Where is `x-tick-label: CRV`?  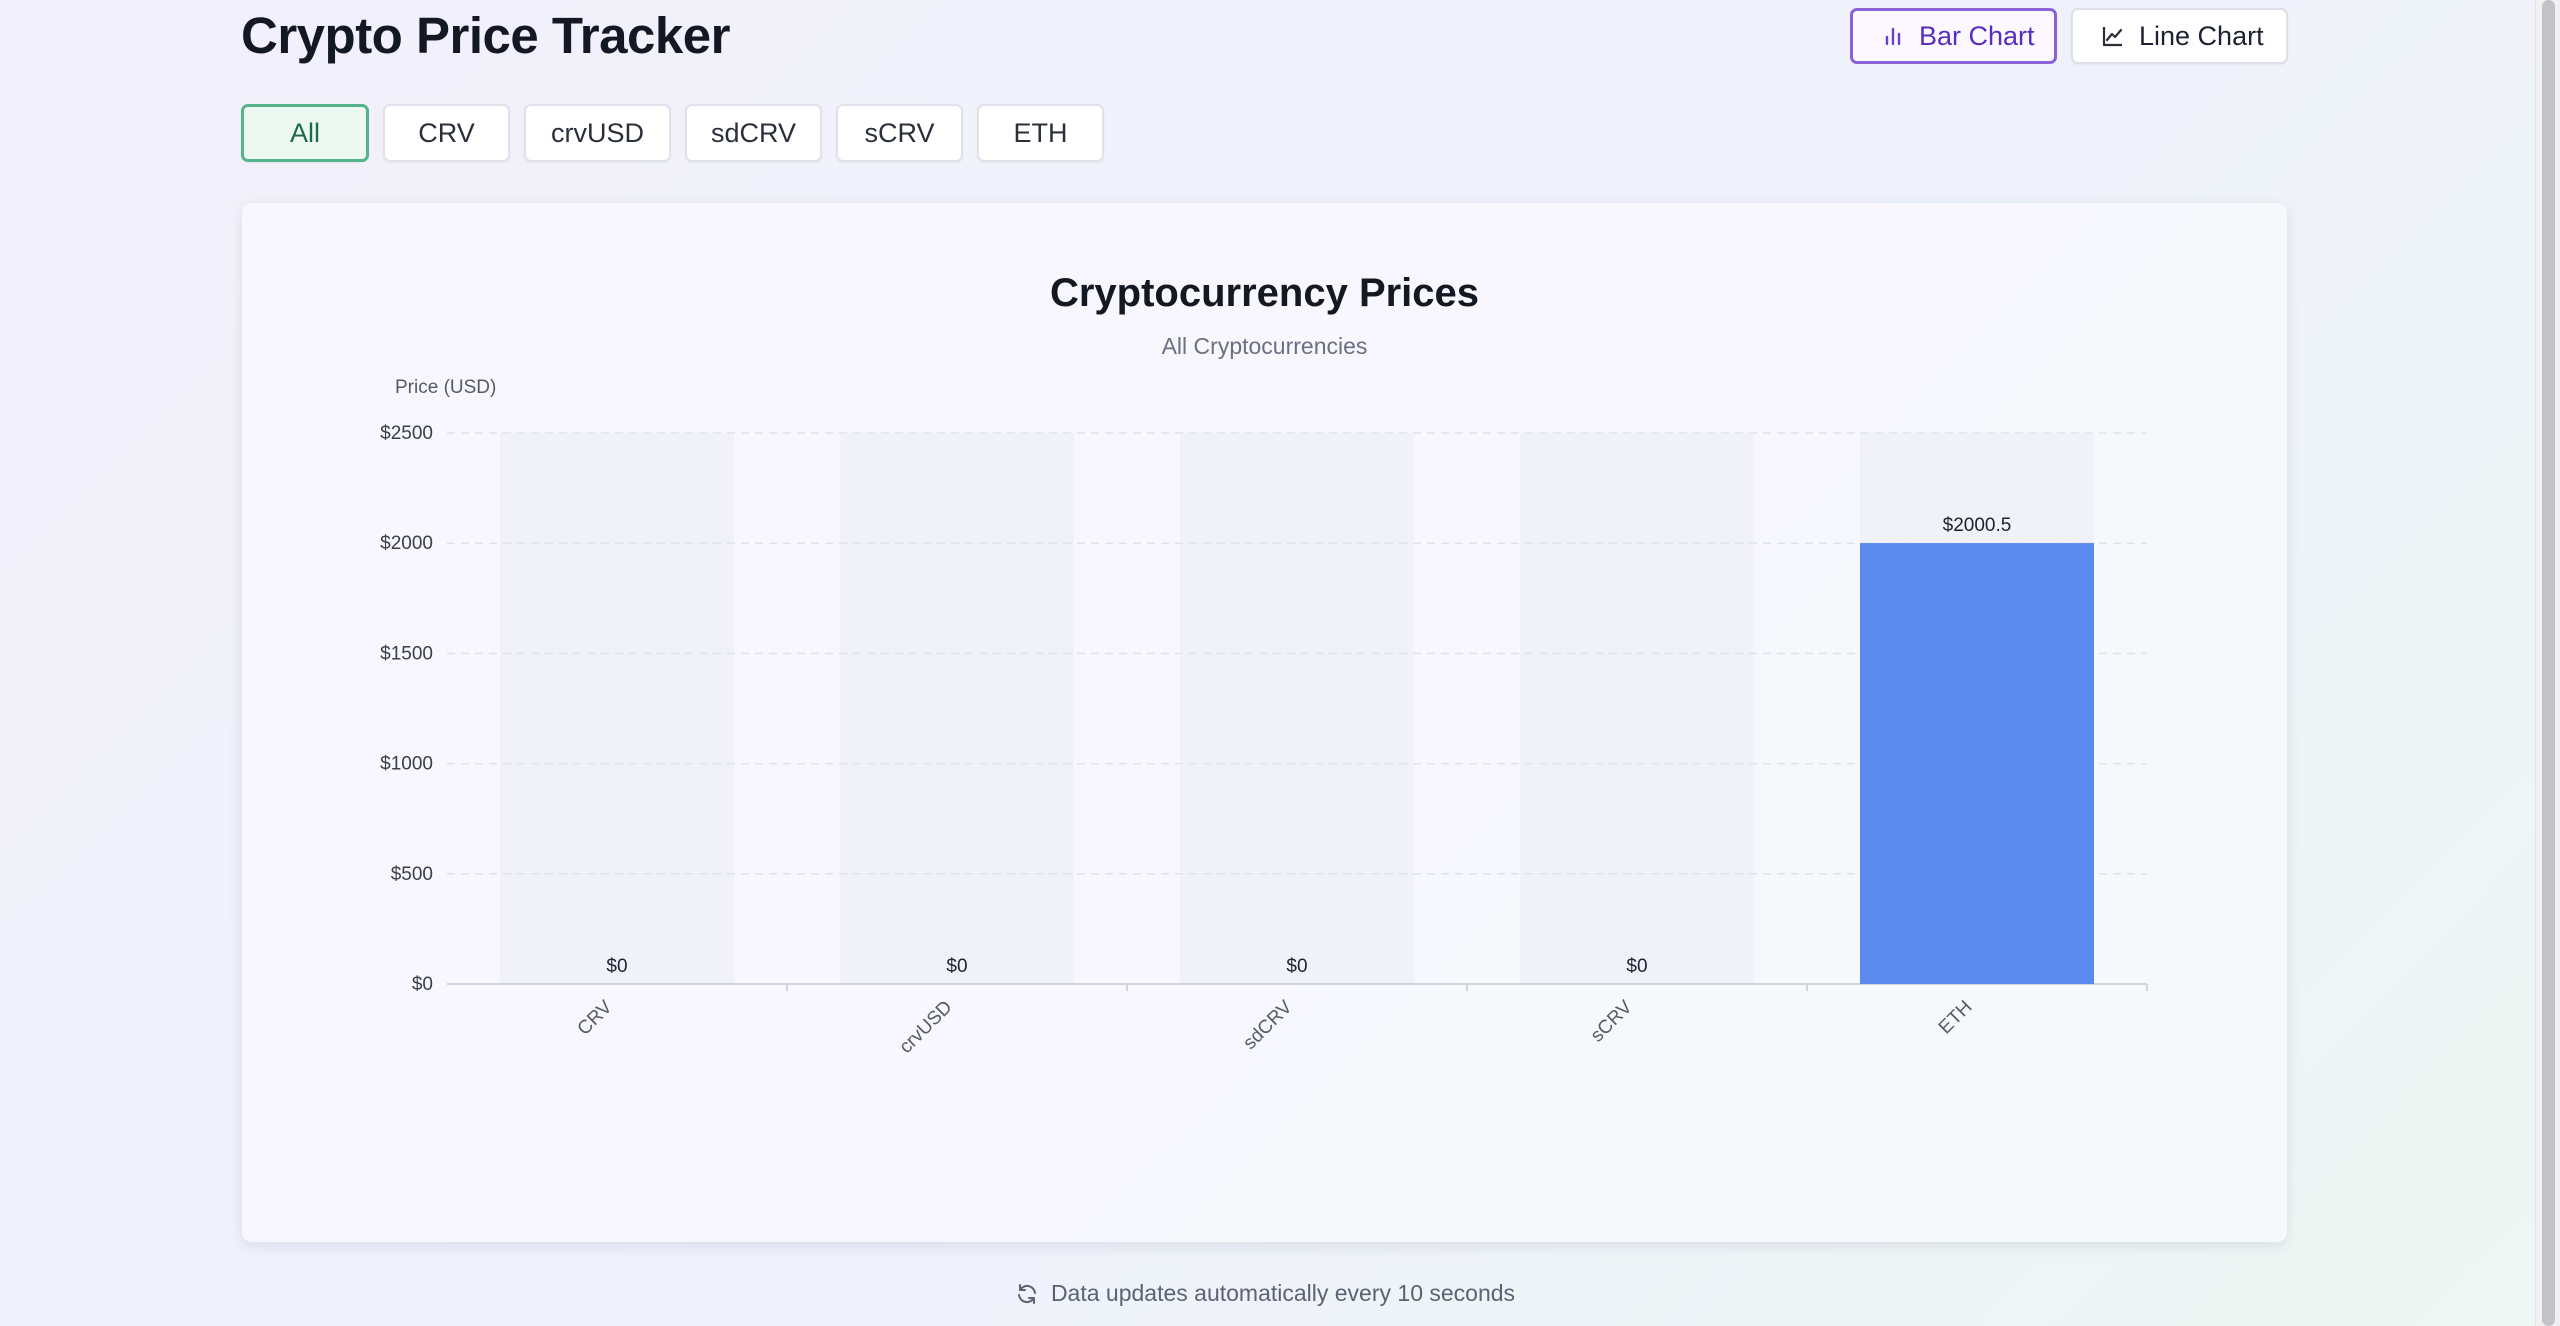 x-tick-label: CRV is located at coordinates (595, 1017).